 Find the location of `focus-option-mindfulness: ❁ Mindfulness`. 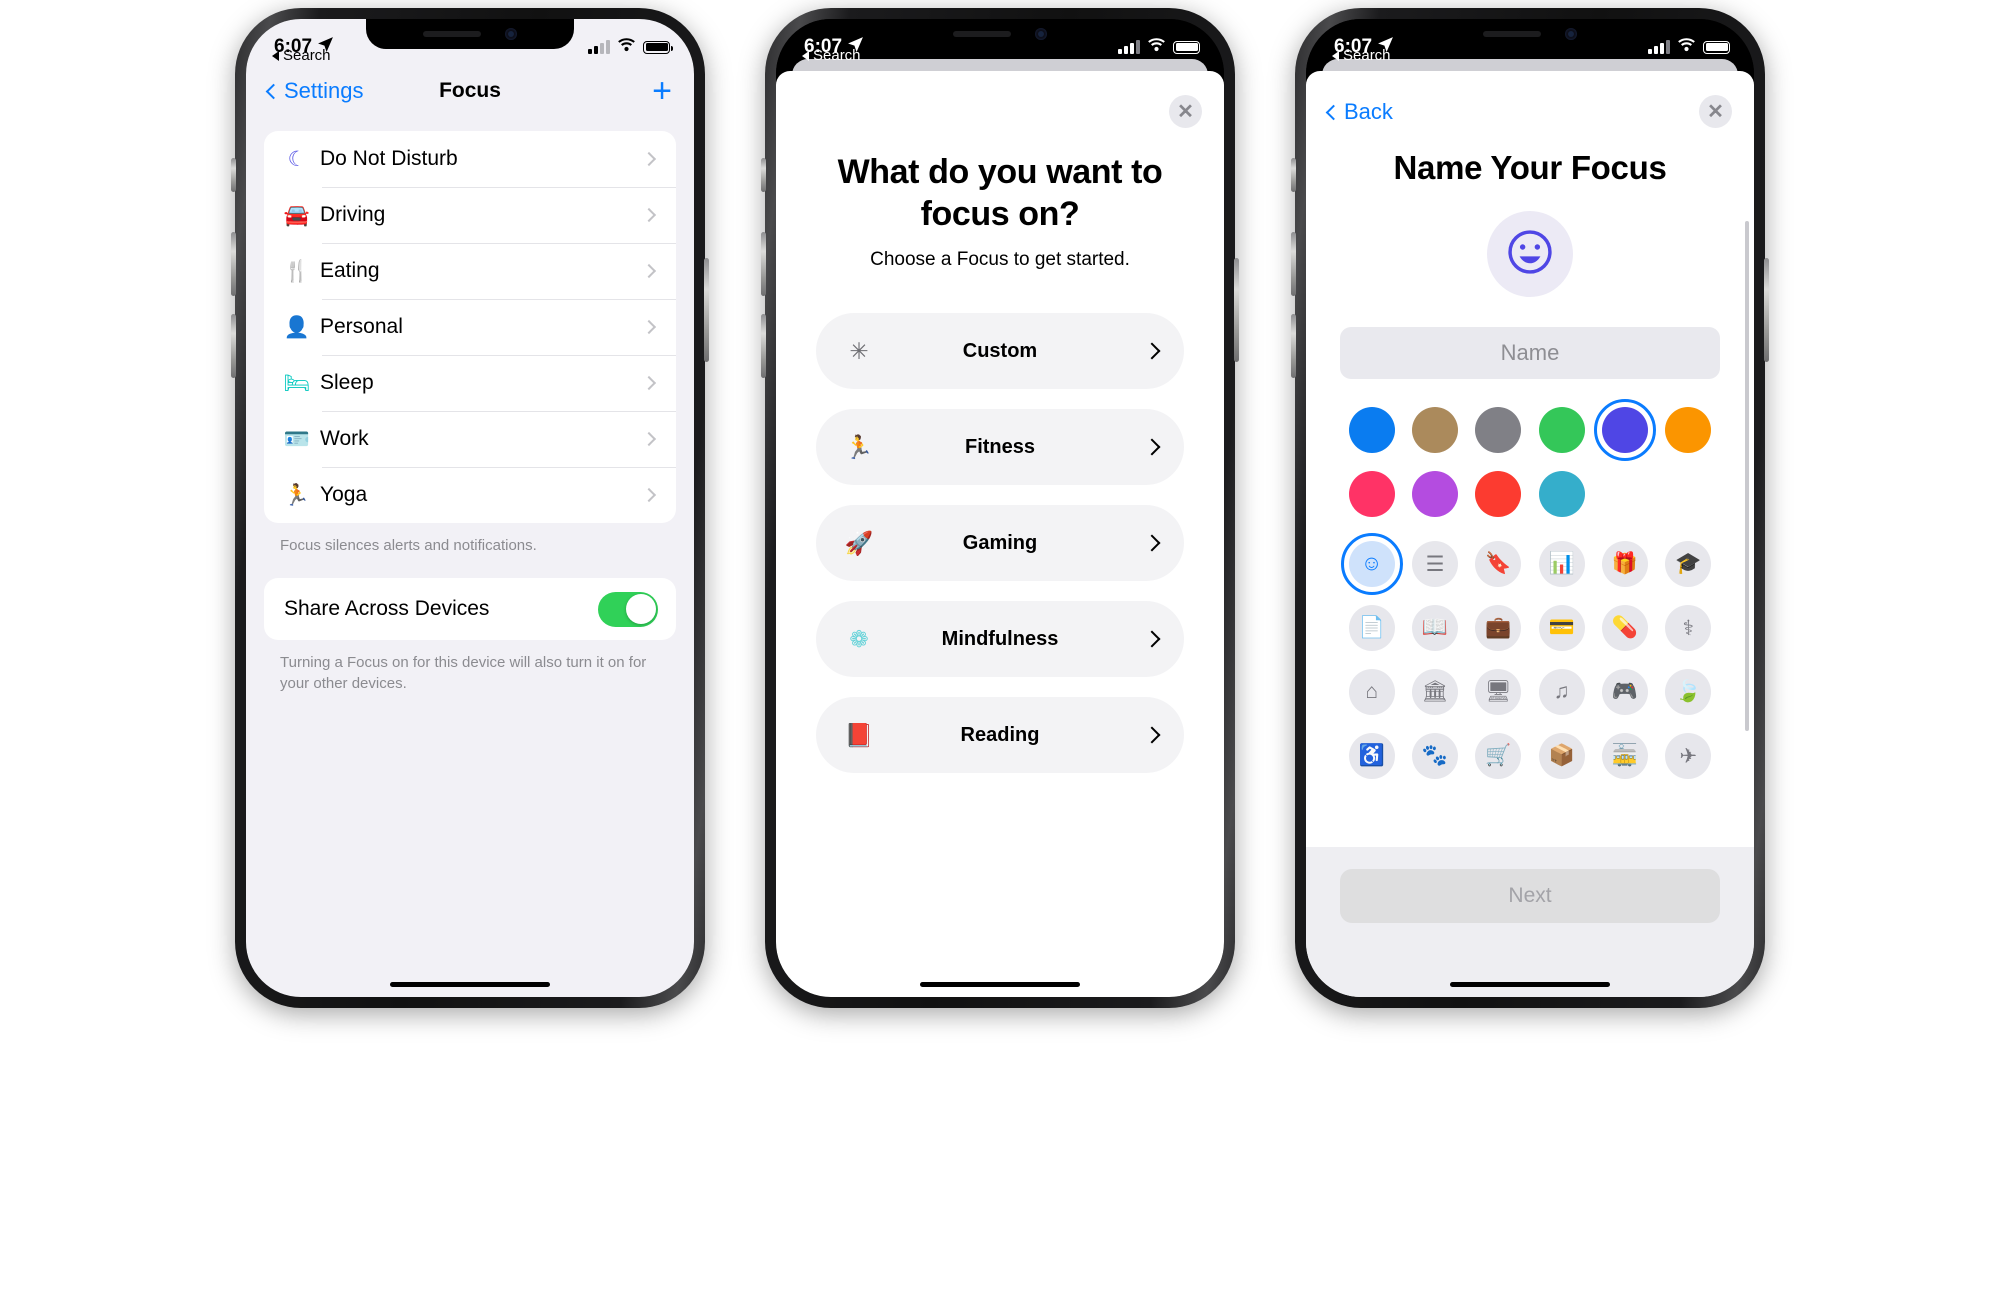

focus-option-mindfulness: ❁ Mindfulness is located at coordinates (1000, 639).